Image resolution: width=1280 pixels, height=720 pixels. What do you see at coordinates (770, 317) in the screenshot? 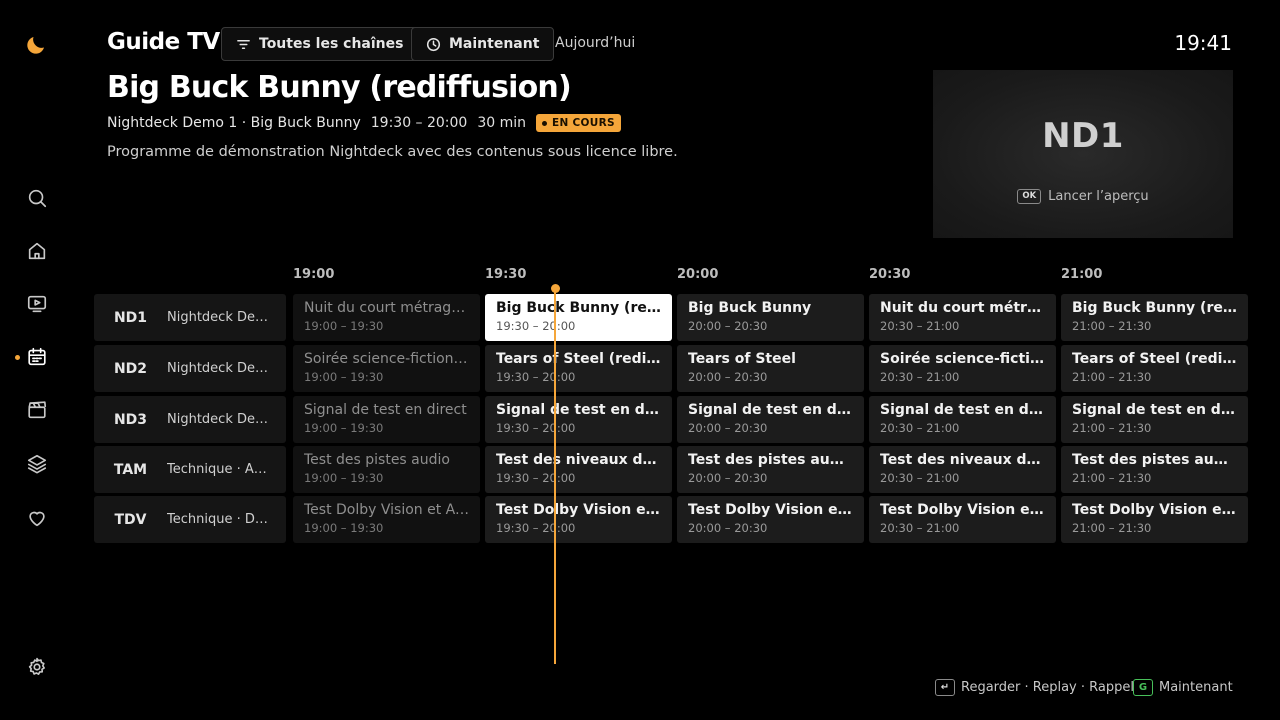
I see `program-cell: Big Buck Bunny 20:00 – 20:30` at bounding box center [770, 317].